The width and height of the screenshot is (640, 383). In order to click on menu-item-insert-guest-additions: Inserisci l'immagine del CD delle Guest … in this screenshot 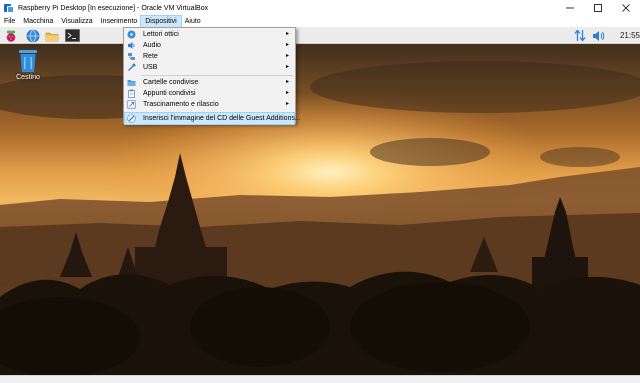, I will do `click(212, 118)`.